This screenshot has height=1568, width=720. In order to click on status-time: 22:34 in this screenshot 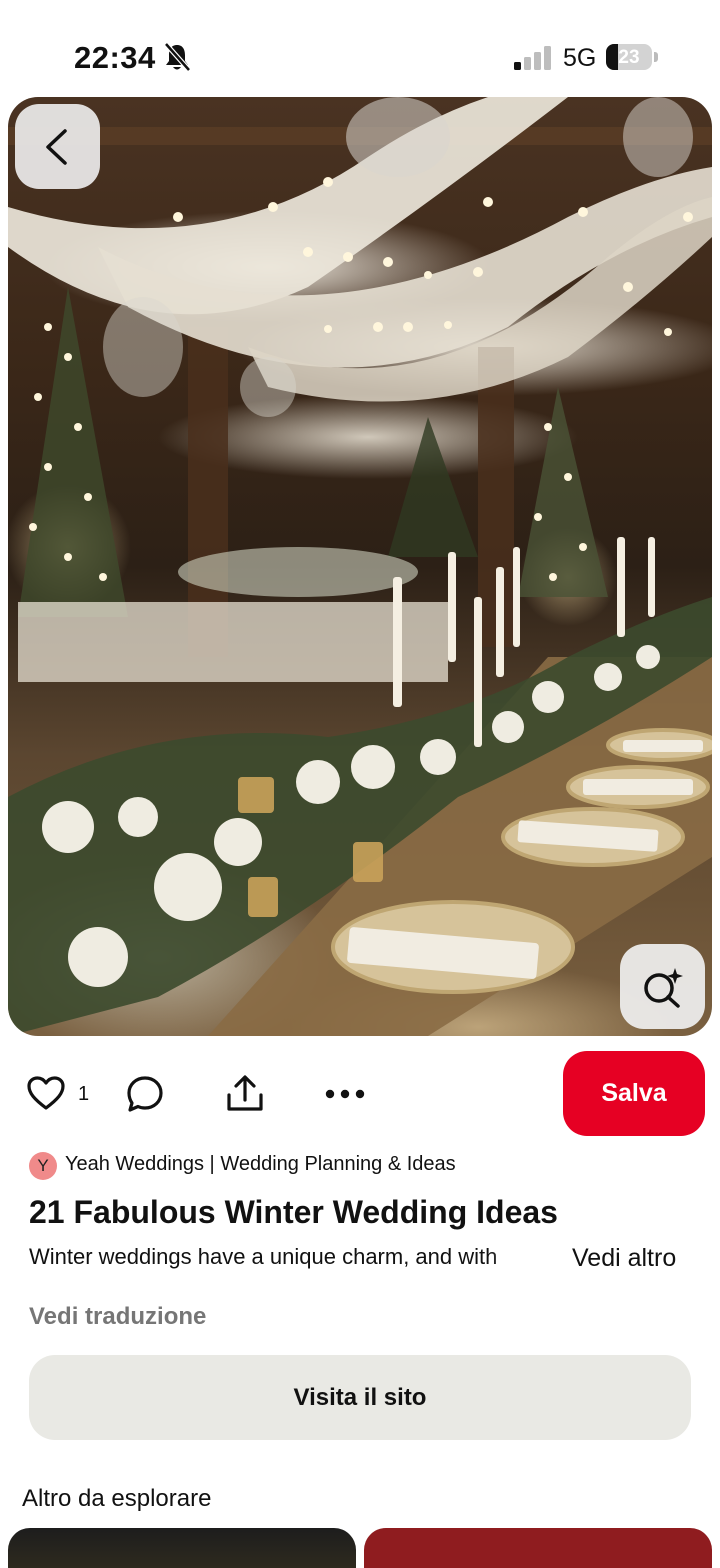, I will do `click(115, 57)`.